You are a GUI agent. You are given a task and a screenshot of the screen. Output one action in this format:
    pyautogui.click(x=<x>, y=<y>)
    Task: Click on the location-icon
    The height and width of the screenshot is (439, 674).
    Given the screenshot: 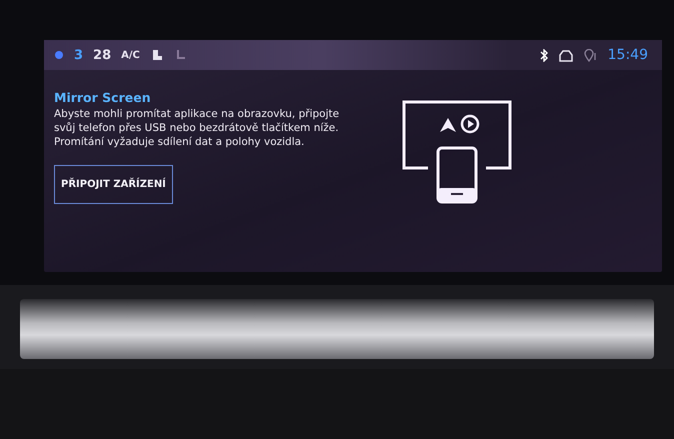 What is the action you would take?
    pyautogui.click(x=591, y=55)
    